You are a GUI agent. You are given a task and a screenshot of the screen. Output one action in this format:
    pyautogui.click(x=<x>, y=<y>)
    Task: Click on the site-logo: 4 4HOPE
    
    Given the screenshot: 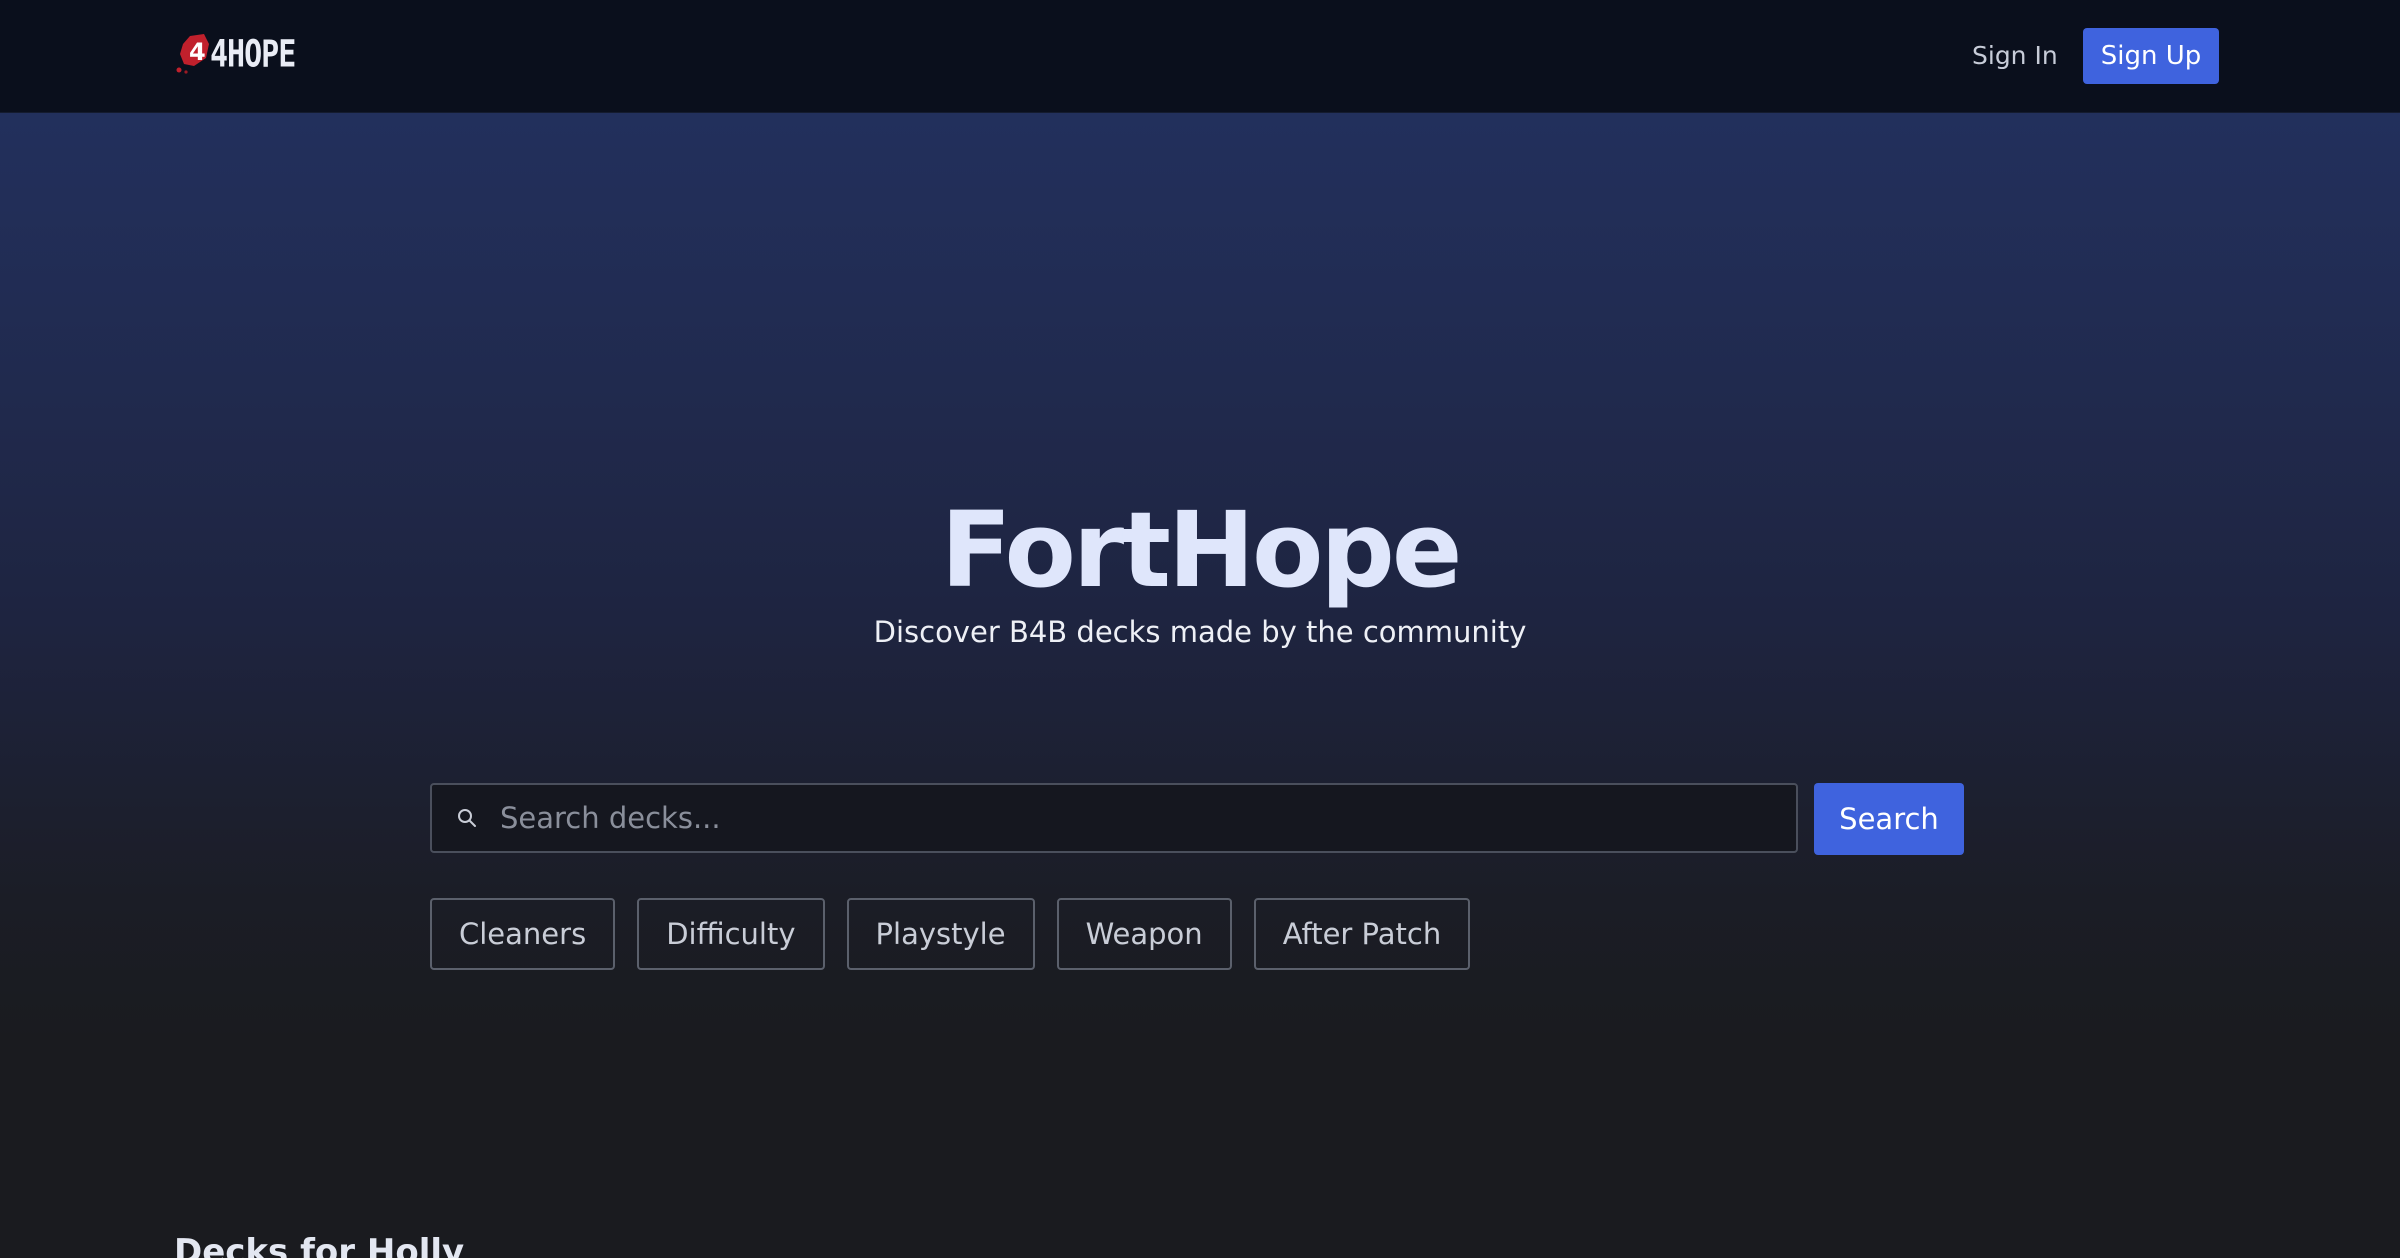 What is the action you would take?
    pyautogui.click(x=236, y=54)
    